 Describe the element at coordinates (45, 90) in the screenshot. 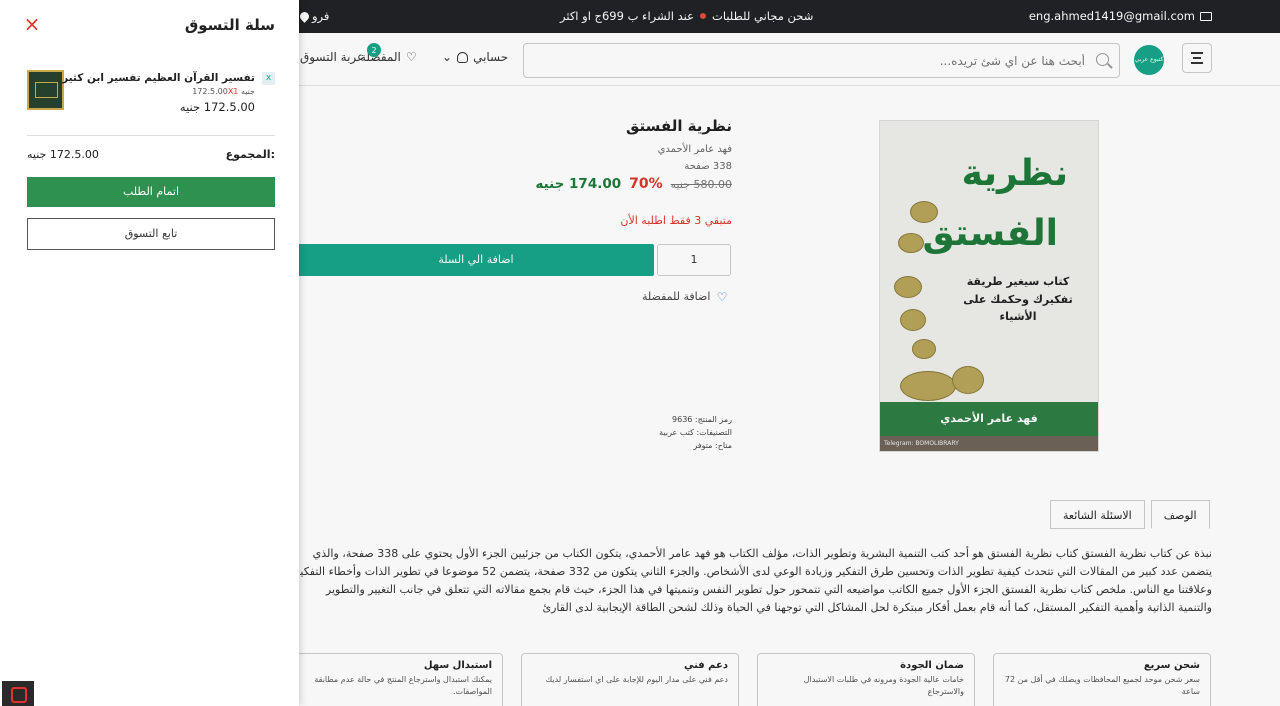

I see `cart-item-thumbnail` at that location.